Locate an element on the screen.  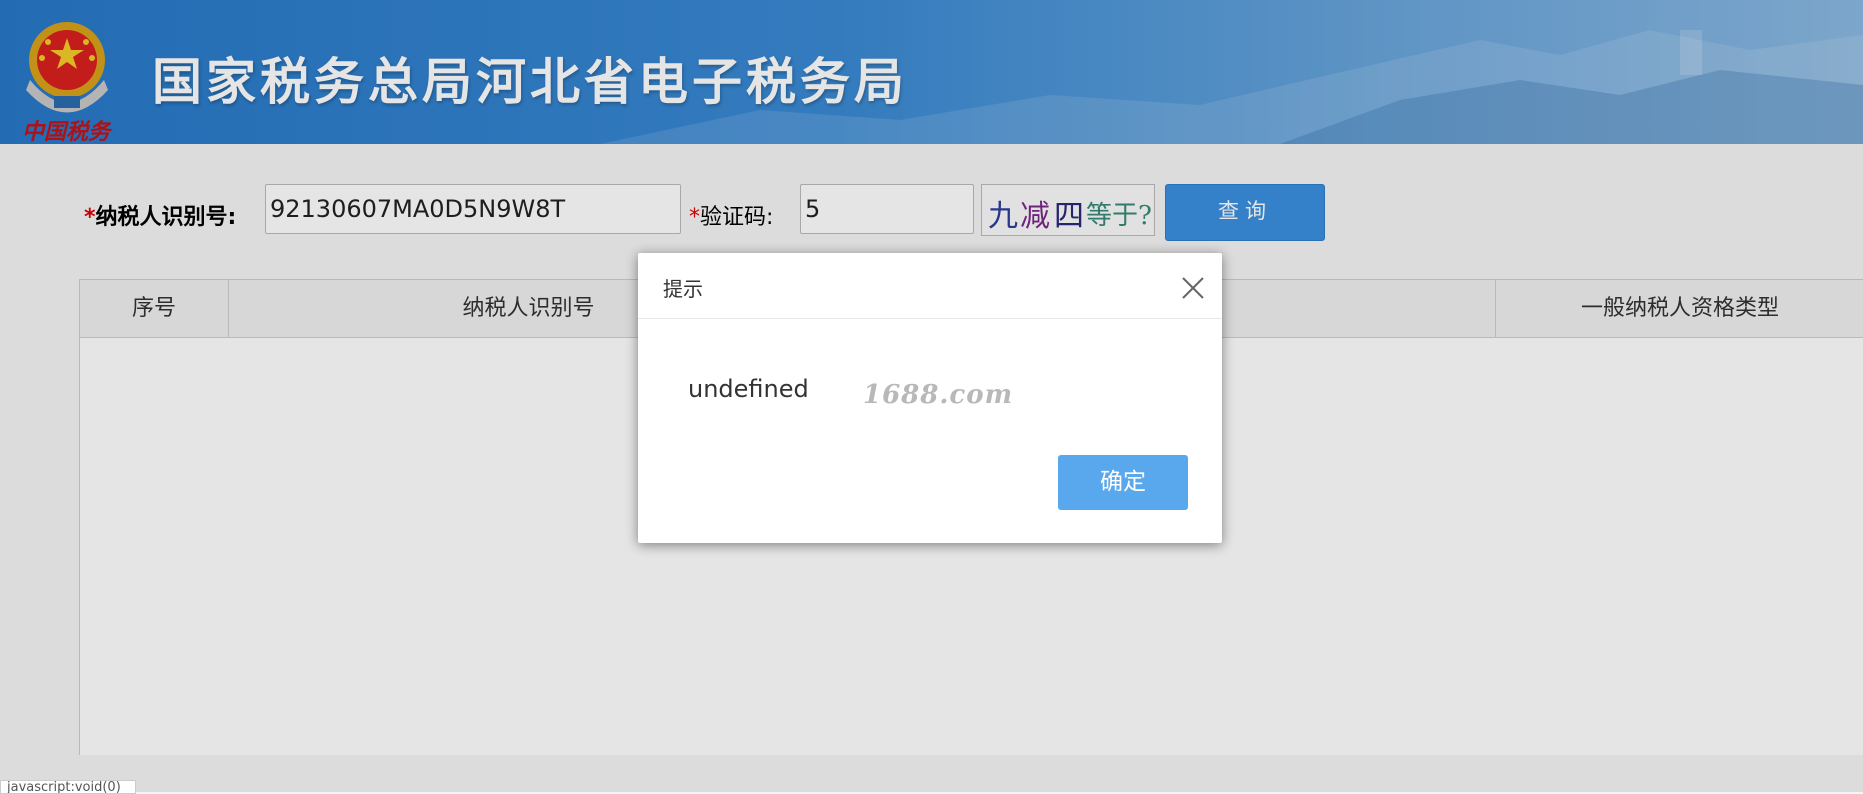
dialog-title: 提示 is located at coordinates (683, 289).